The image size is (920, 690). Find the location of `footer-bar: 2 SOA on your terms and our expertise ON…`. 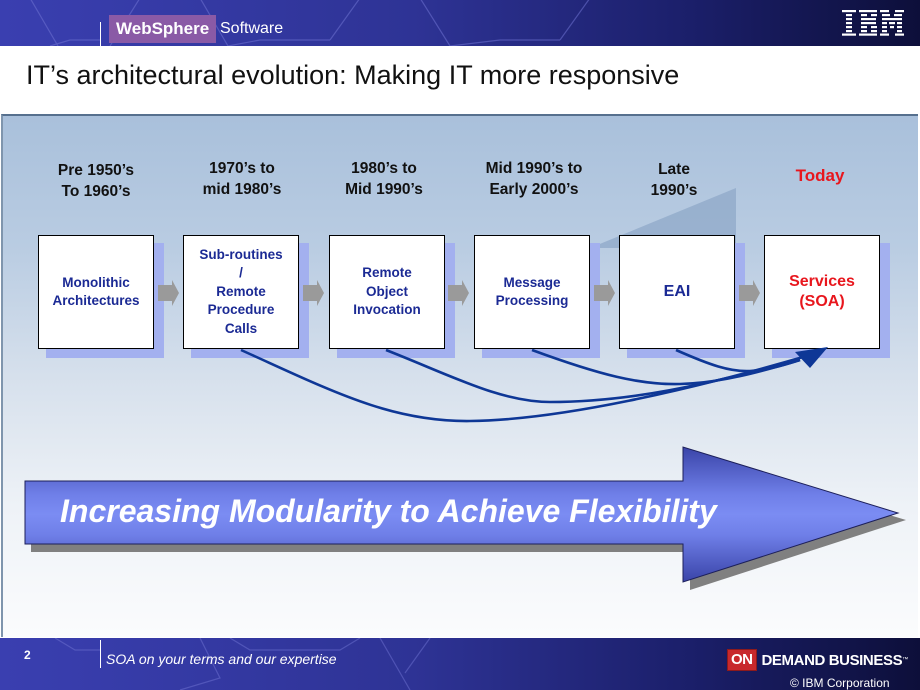

footer-bar: 2 SOA on your terms and our expertise ON… is located at coordinates (460, 664).